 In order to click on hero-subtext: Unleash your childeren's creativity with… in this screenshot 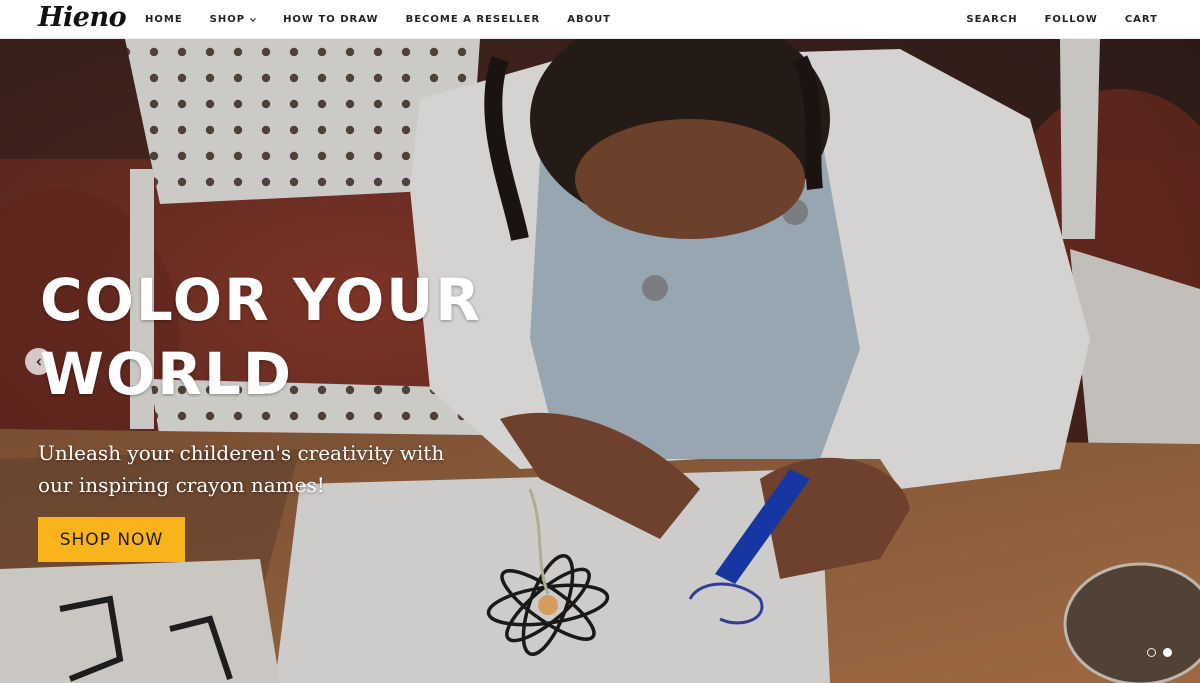, I will do `click(241, 469)`.